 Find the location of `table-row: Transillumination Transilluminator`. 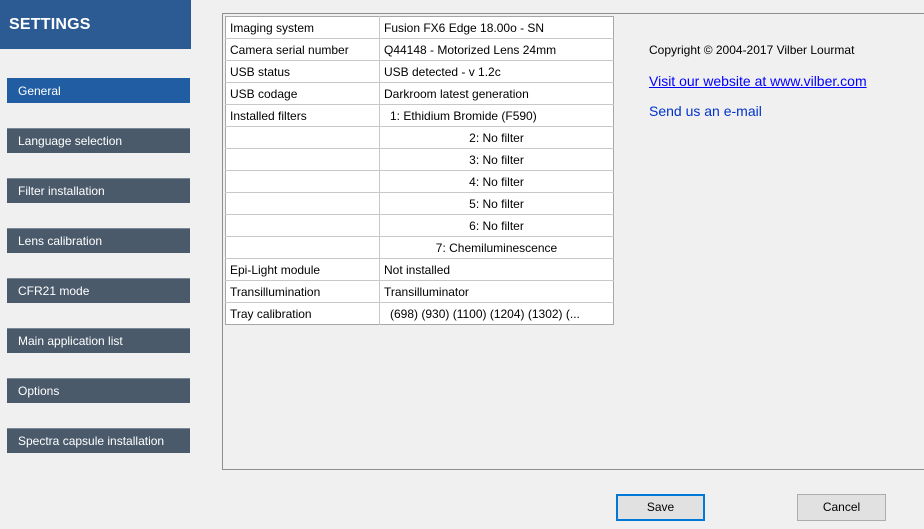

table-row: Transillumination Transilluminator is located at coordinates (419, 291).